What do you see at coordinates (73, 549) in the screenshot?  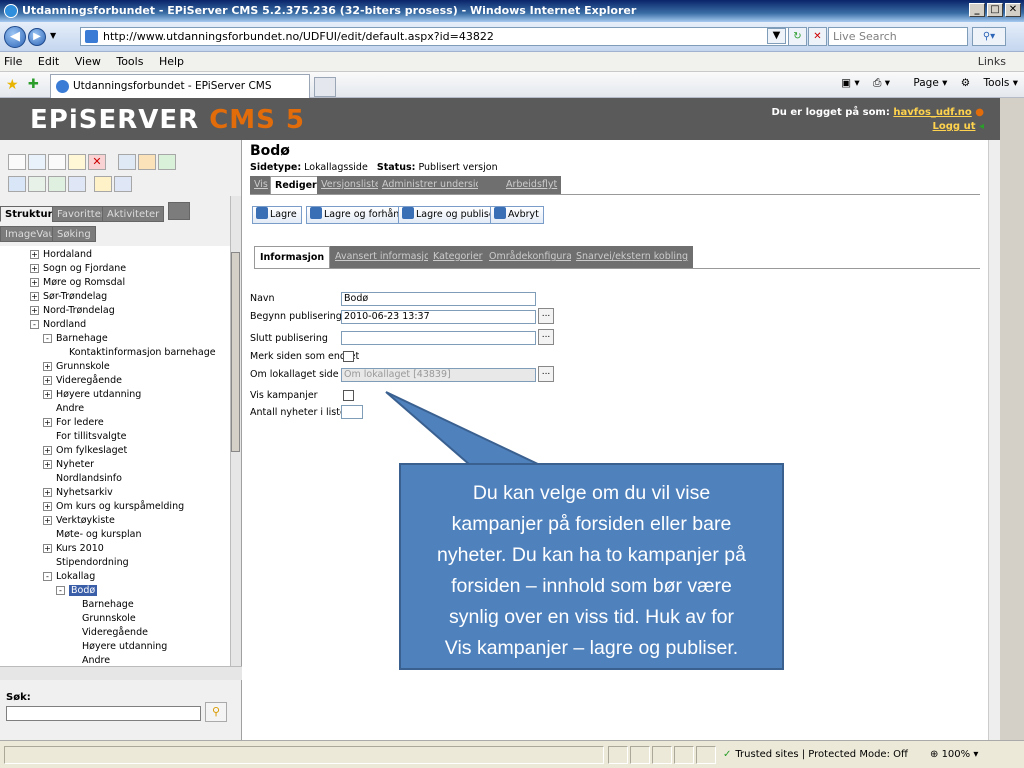 I see `tree-item: + Kurs 2010` at bounding box center [73, 549].